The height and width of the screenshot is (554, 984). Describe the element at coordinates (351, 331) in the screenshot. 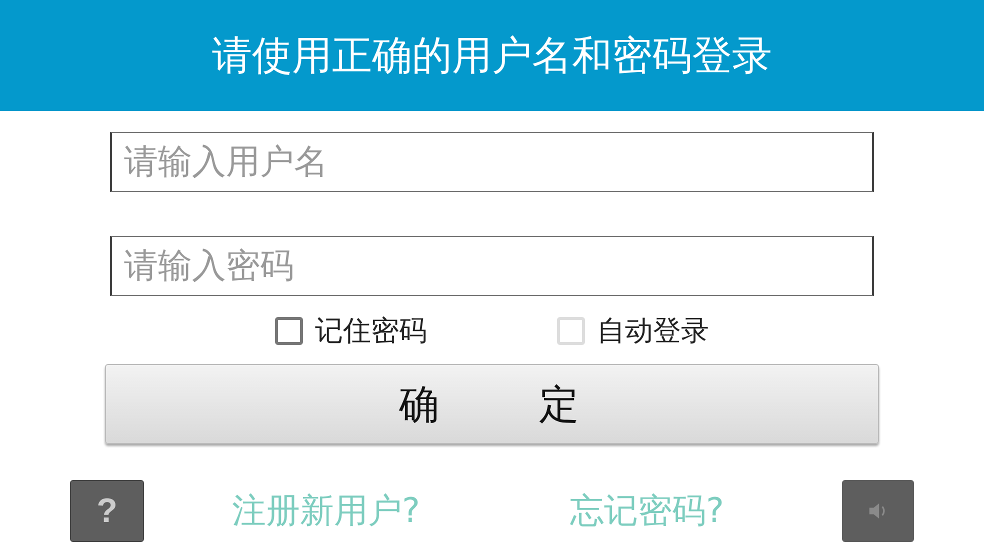

I see `checkbox-option: 记住密码` at that location.